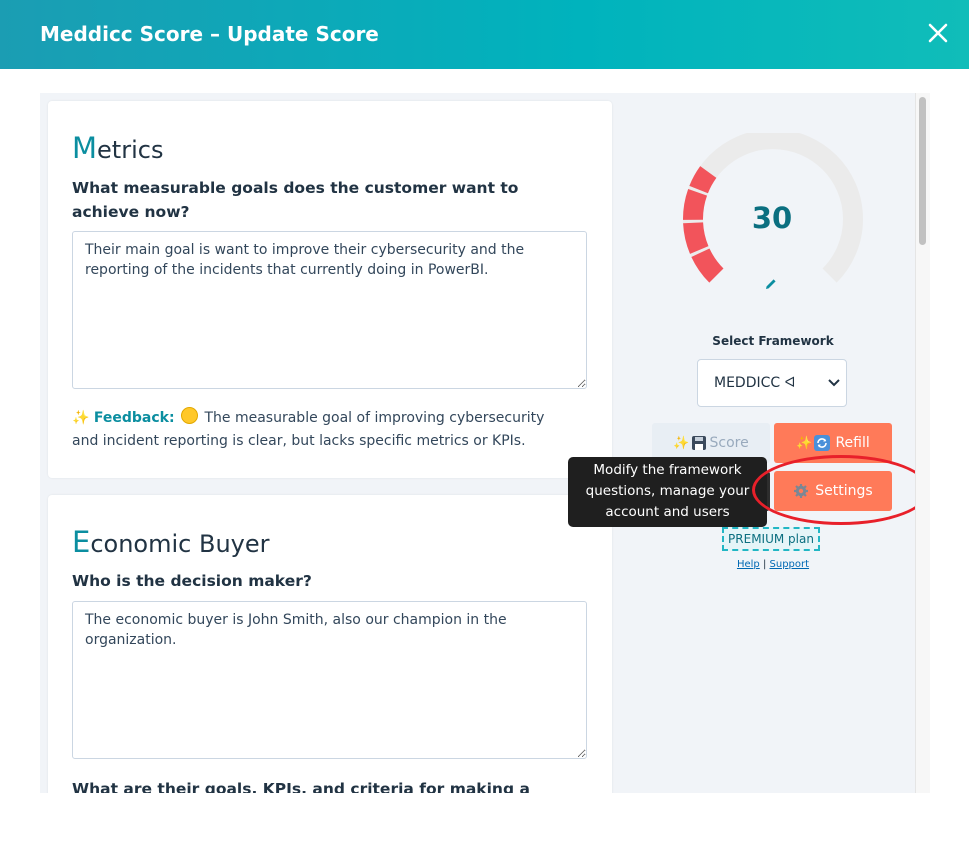 The image size is (969, 841). What do you see at coordinates (484, 34) in the screenshot?
I see `modal-header: Meddicc Score – Update Score` at bounding box center [484, 34].